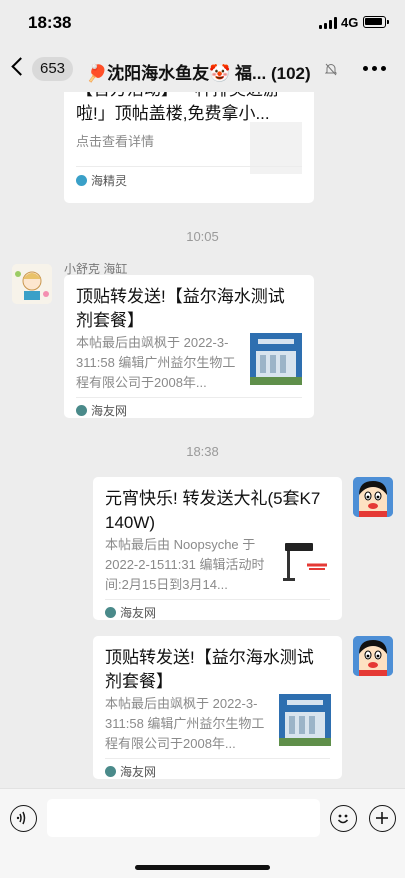 This screenshot has height=878, width=405. What do you see at coordinates (375, 69) in the screenshot?
I see `more-dots-icon` at bounding box center [375, 69].